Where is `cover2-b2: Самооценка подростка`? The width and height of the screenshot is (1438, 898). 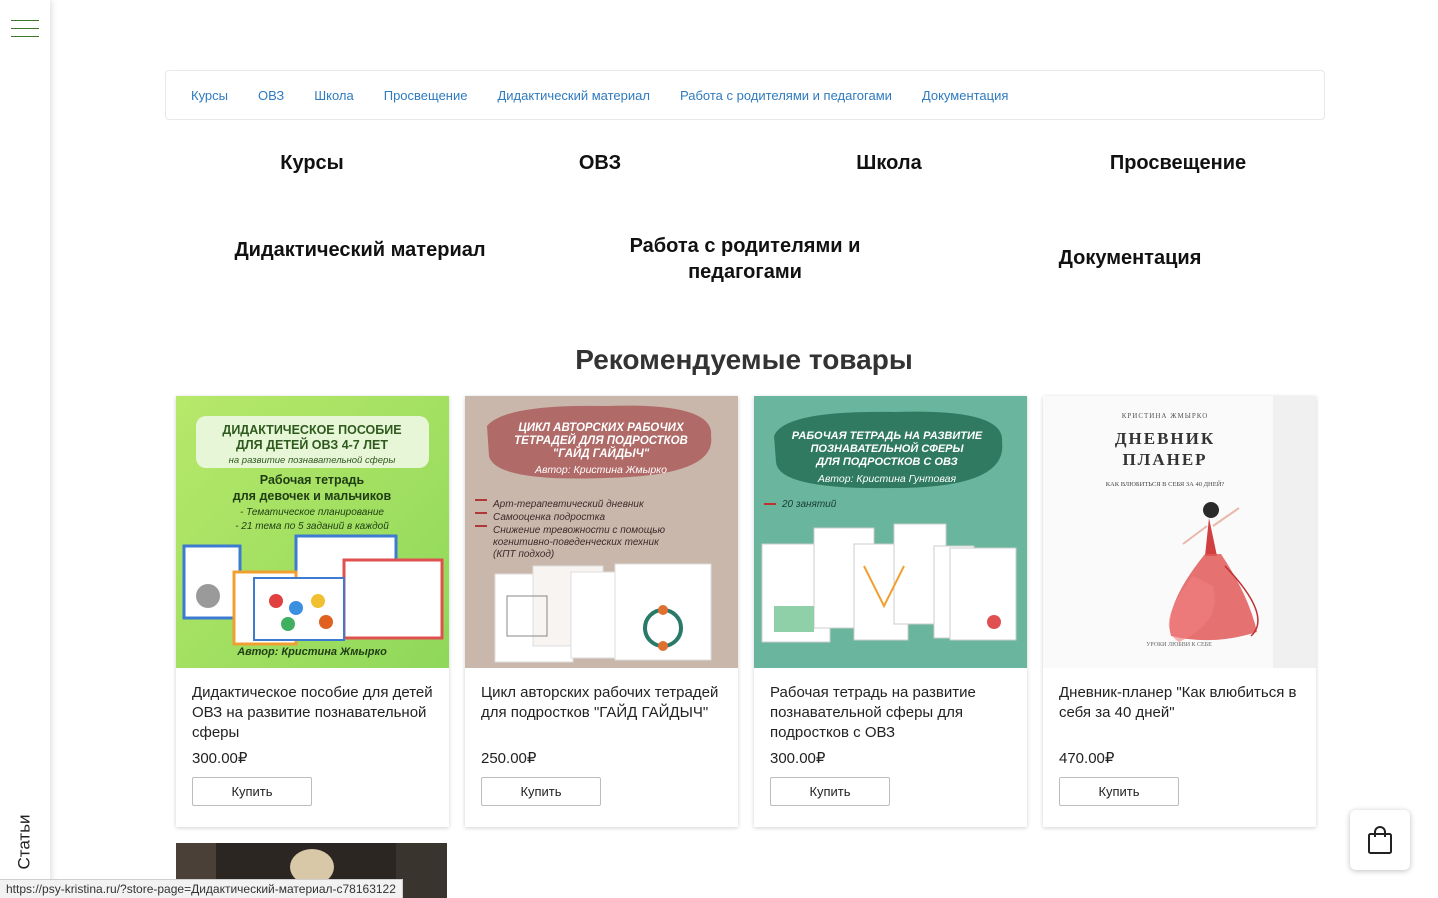 cover2-b2: Самооценка подростка is located at coordinates (549, 517).